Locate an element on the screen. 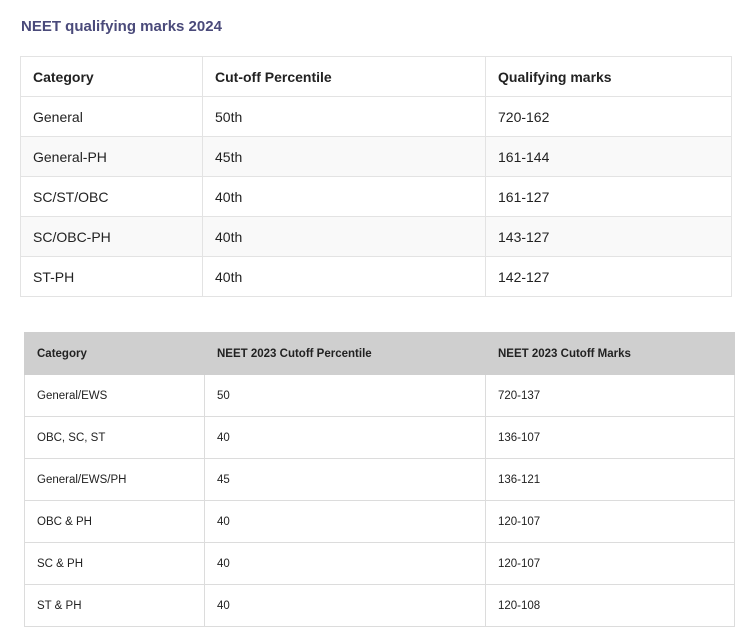  table-row: SC/OBC-PH 40th 143-127 is located at coordinates (376, 236).